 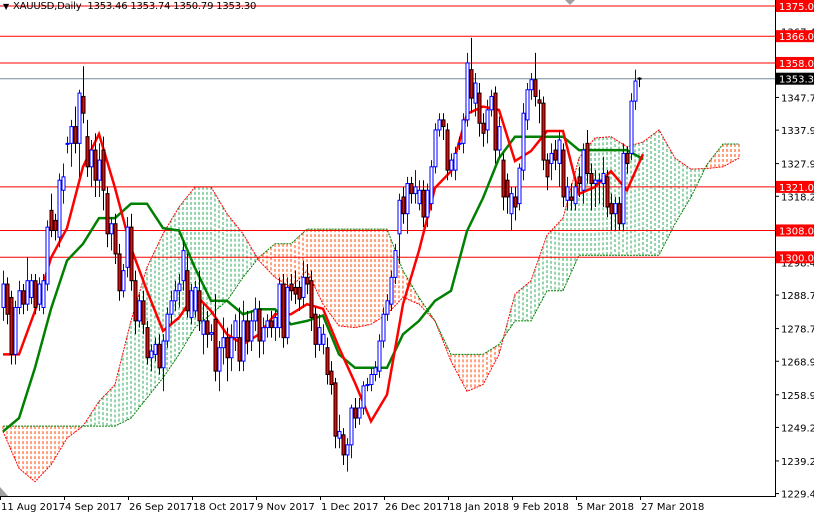 What do you see at coordinates (797, 362) in the screenshot?
I see `y-tick-label: 1268.95` at bounding box center [797, 362].